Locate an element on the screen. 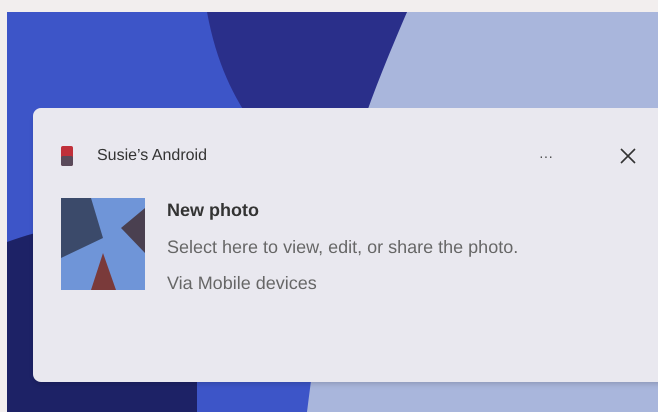  app-name: Susie’s Android is located at coordinates (152, 156).